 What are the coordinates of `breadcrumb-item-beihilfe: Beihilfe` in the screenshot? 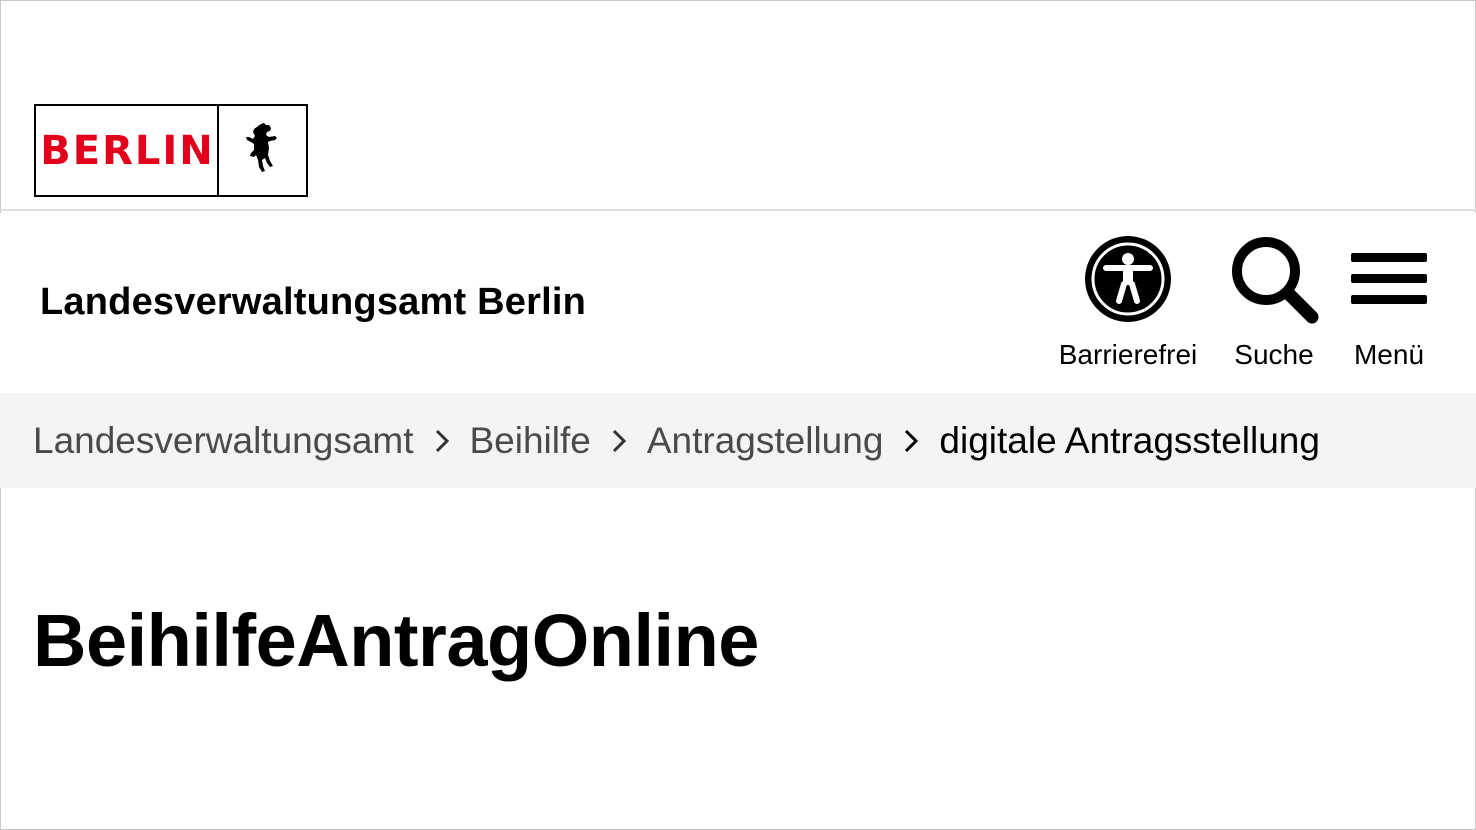 It's located at (530, 441).